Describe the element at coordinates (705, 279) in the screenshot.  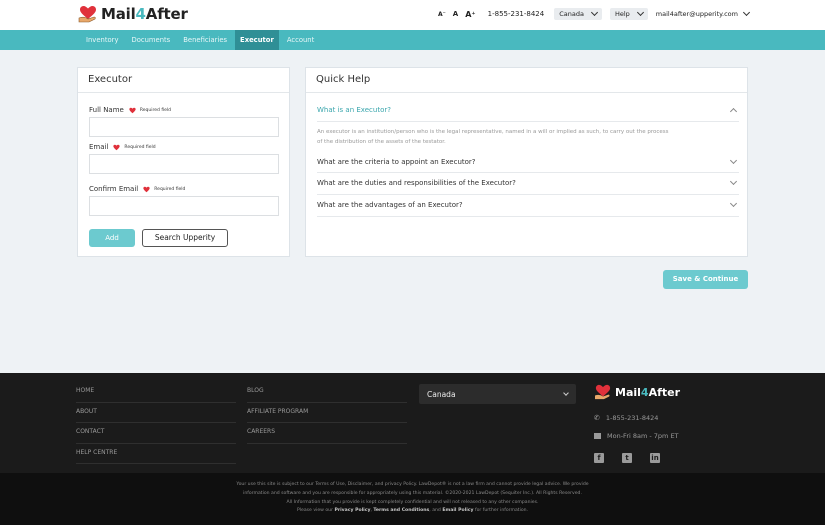
I see `save-continue-button: Save & Continue` at that location.